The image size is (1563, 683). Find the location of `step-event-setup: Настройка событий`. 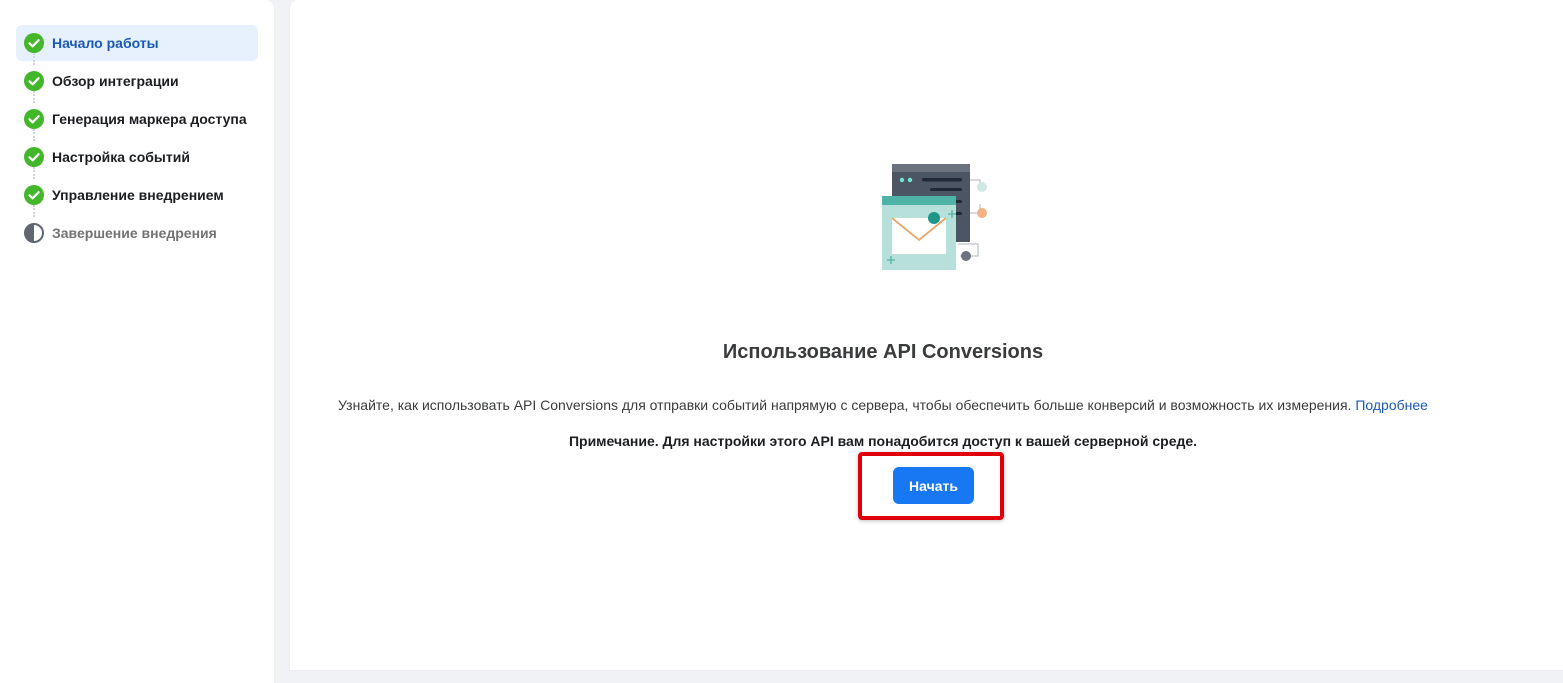

step-event-setup: Настройка событий is located at coordinates (137, 159).